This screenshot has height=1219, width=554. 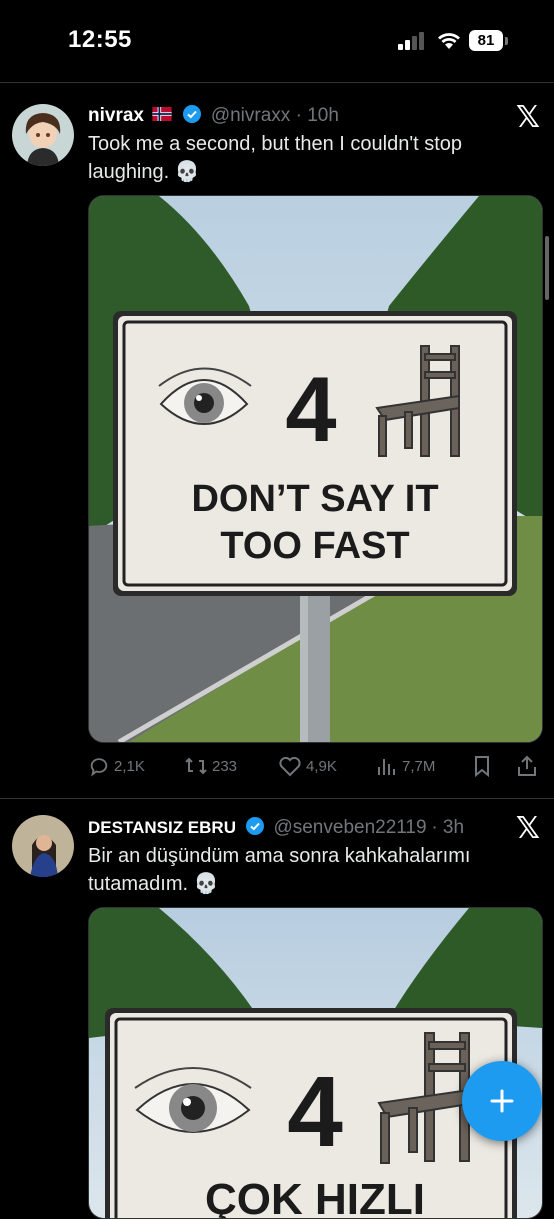 I want to click on reply-button: 2,1K, so click(x=116, y=766).